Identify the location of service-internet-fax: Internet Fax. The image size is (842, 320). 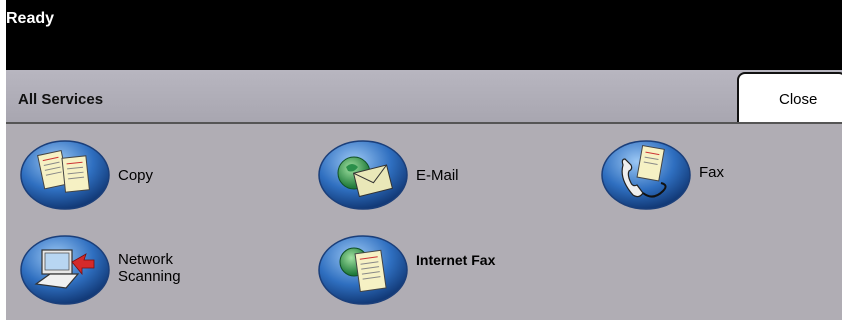
(438, 271).